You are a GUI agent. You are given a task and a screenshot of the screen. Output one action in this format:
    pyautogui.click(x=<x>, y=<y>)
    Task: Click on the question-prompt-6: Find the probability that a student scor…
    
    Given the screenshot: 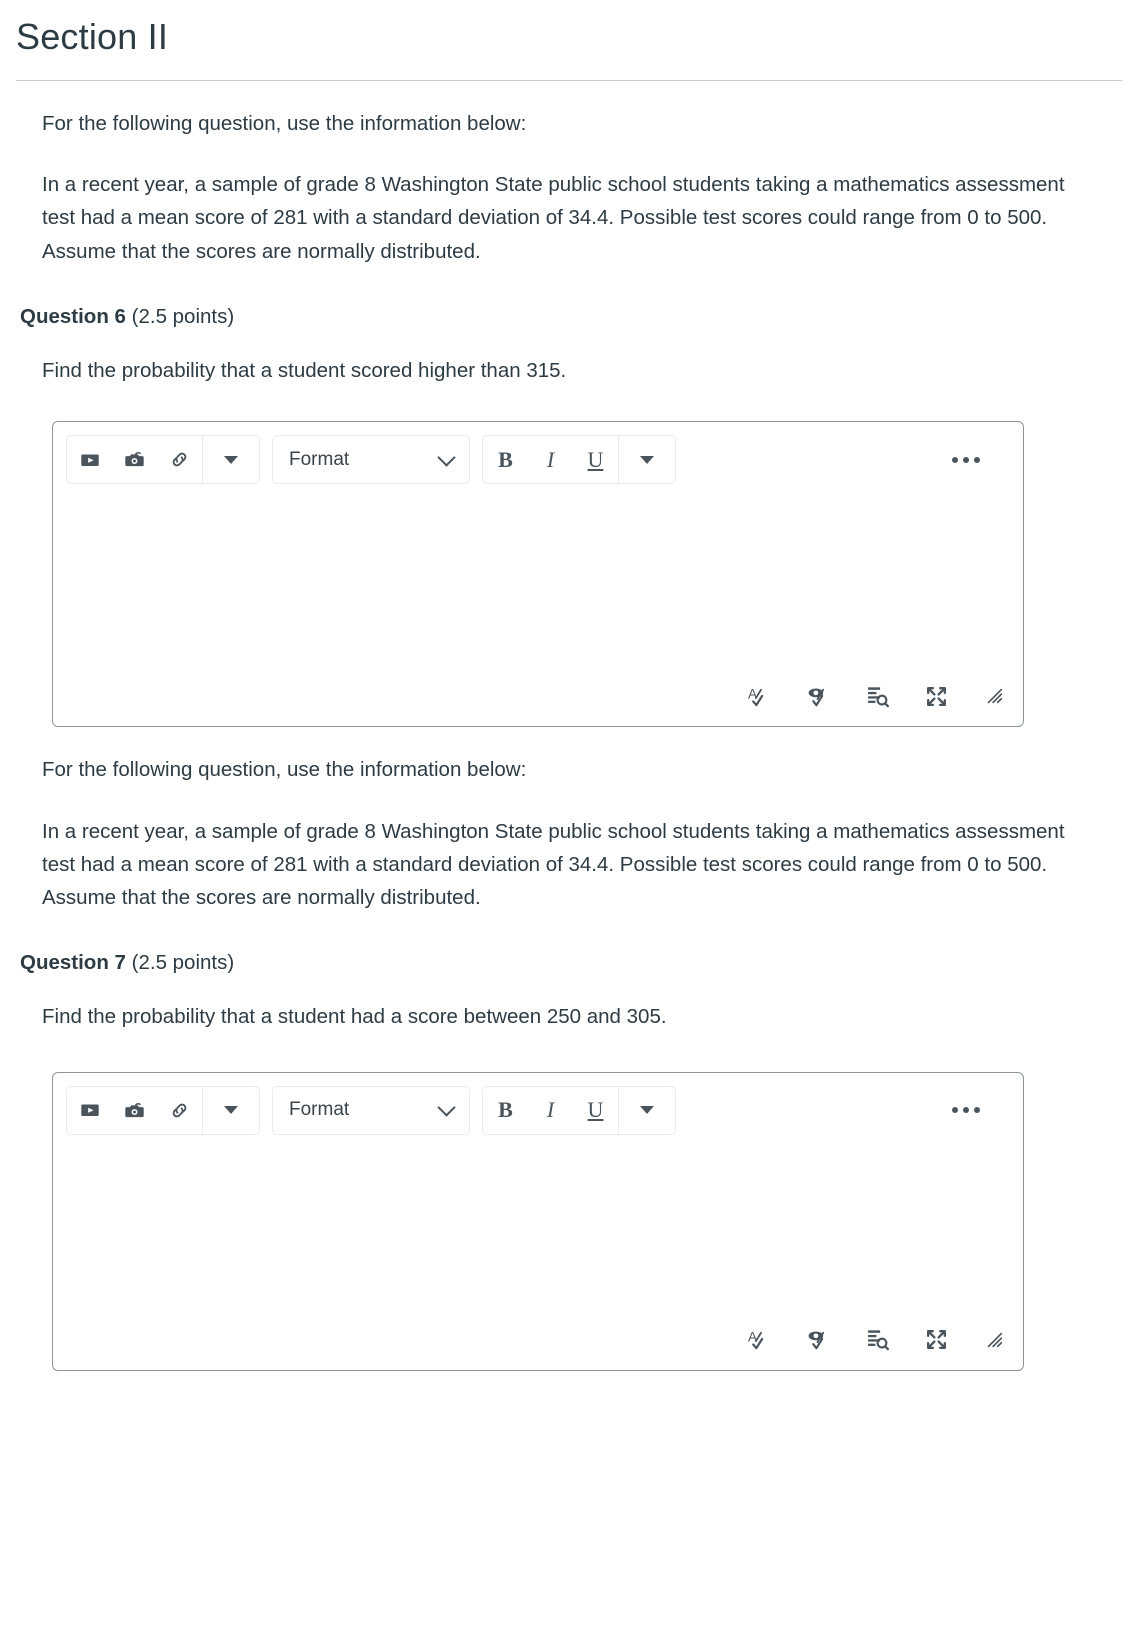 What is the action you would take?
    pyautogui.click(x=304, y=370)
    